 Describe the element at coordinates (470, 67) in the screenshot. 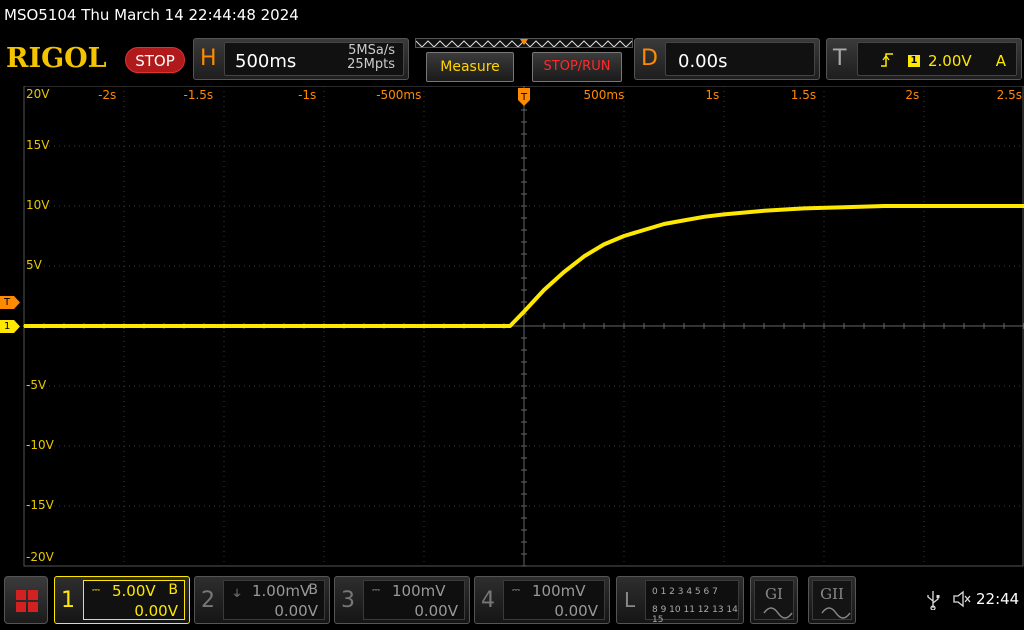

I see `measure-button: Measure` at that location.